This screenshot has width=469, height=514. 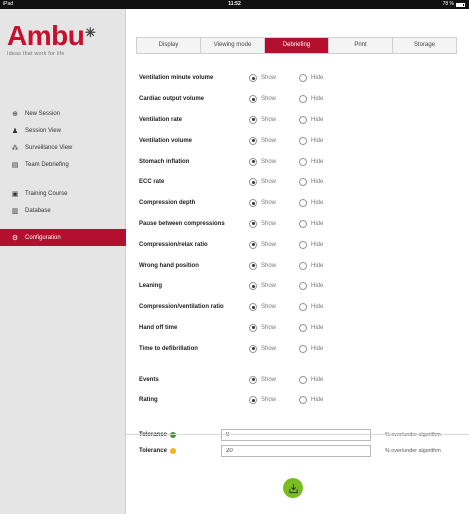 What do you see at coordinates (49, 147) in the screenshot?
I see `sidebar-item-label: Surveillance View` at bounding box center [49, 147].